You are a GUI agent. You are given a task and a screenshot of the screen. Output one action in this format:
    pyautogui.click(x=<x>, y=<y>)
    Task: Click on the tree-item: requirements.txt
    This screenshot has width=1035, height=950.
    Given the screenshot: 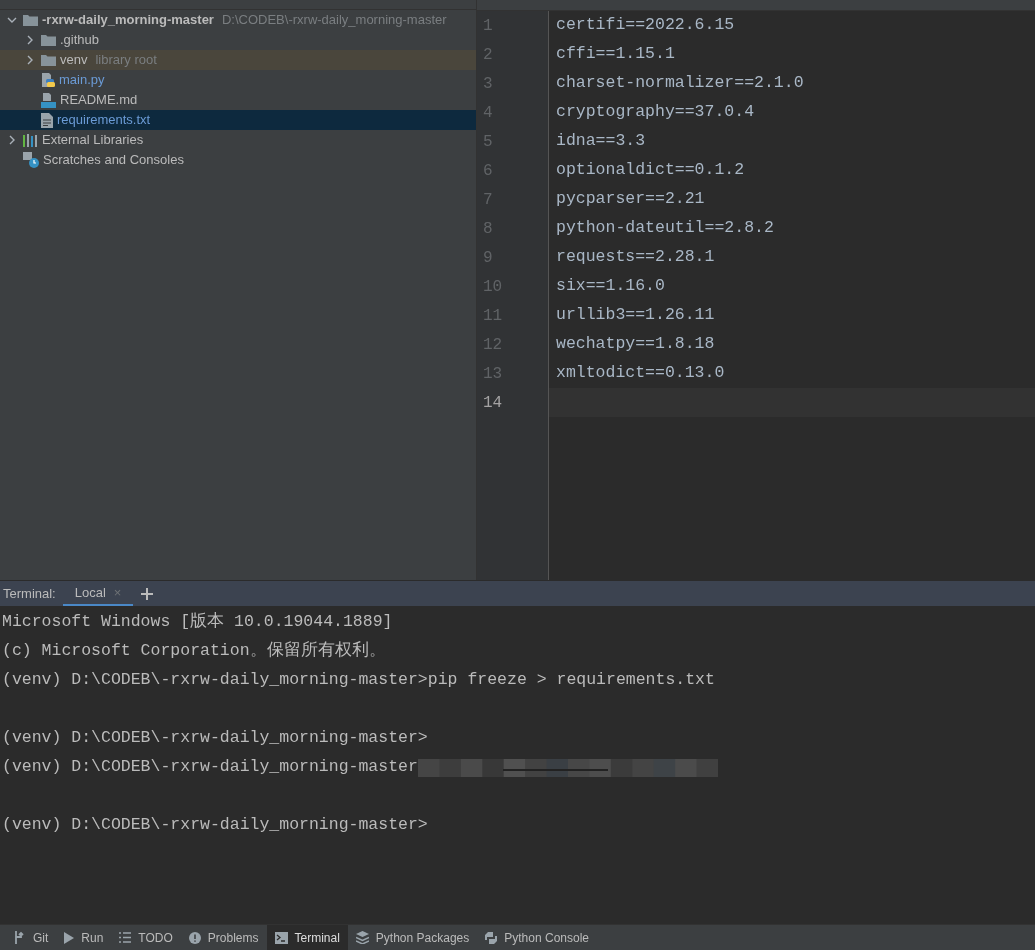 What is the action you would take?
    pyautogui.click(x=238, y=120)
    